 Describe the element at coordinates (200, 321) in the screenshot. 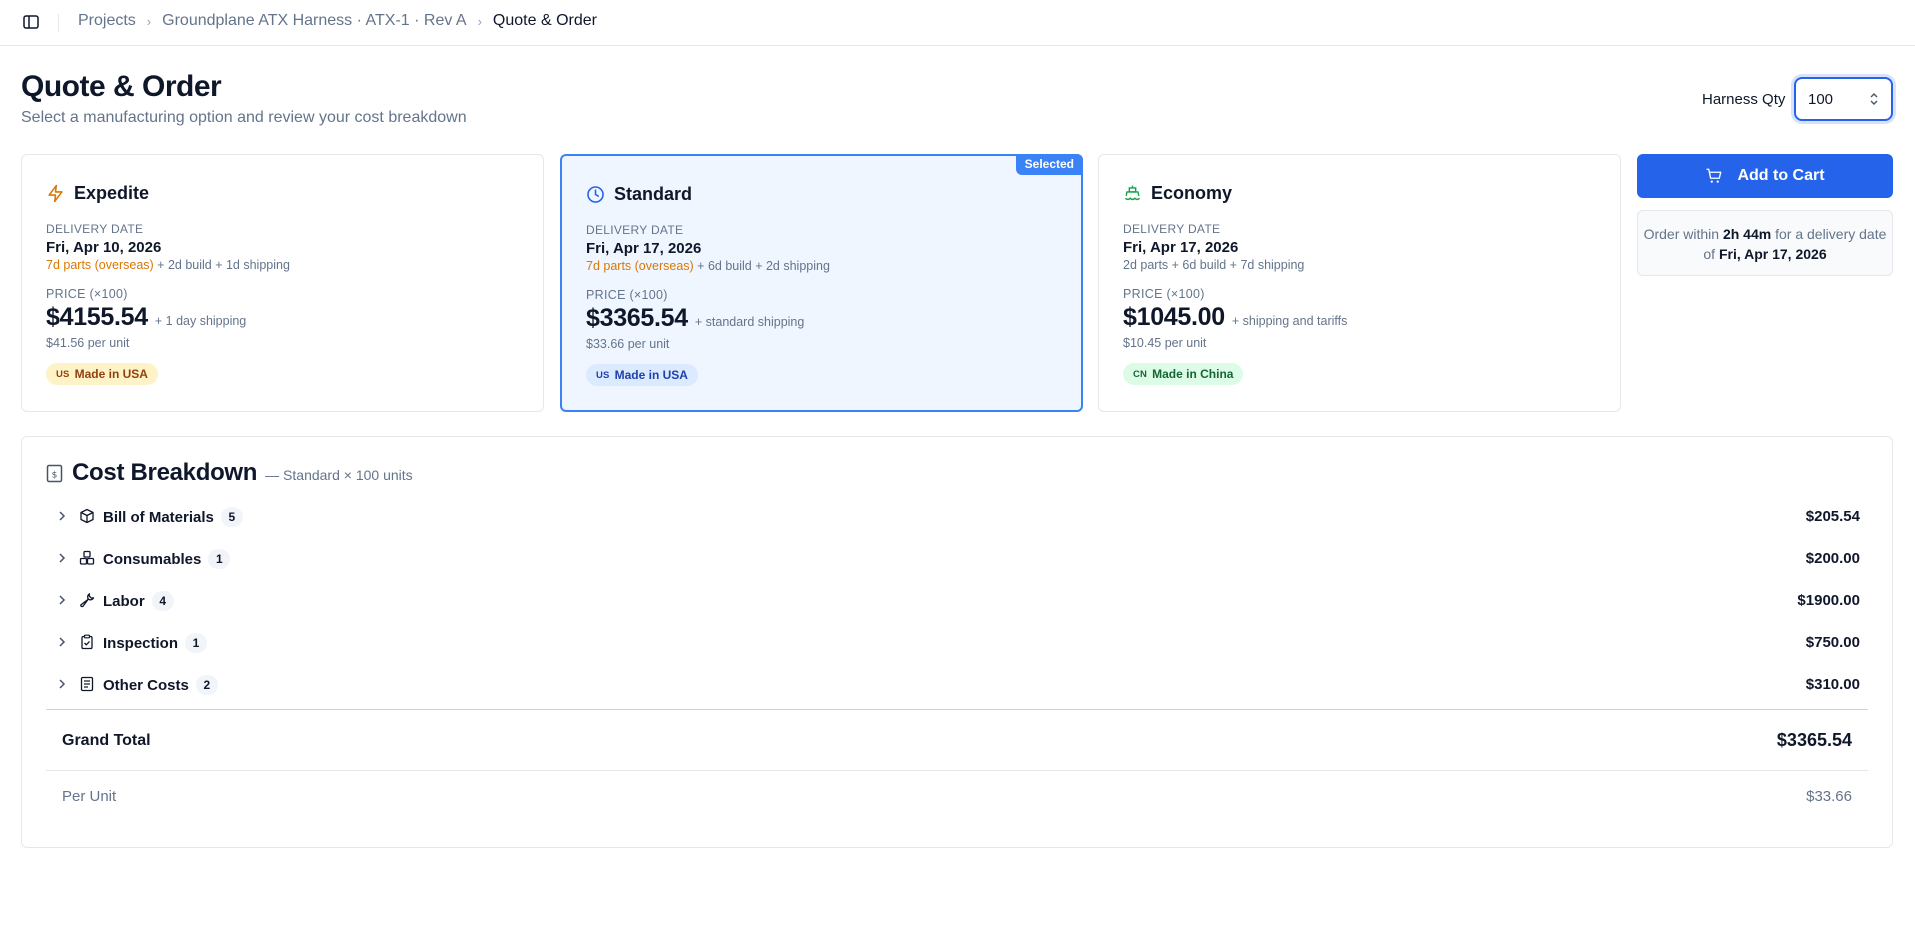

I see `price-note: + 1 day shipping` at that location.